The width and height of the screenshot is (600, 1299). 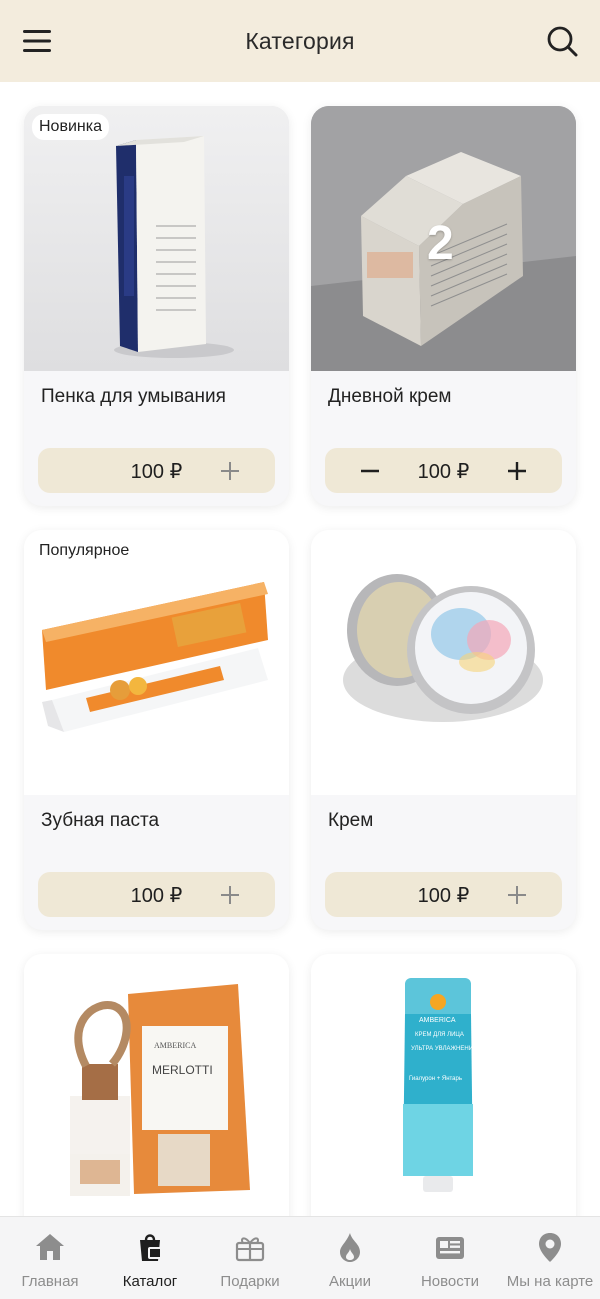 What do you see at coordinates (550, 1281) in the screenshot?
I see `tab-label: Мы на карте` at bounding box center [550, 1281].